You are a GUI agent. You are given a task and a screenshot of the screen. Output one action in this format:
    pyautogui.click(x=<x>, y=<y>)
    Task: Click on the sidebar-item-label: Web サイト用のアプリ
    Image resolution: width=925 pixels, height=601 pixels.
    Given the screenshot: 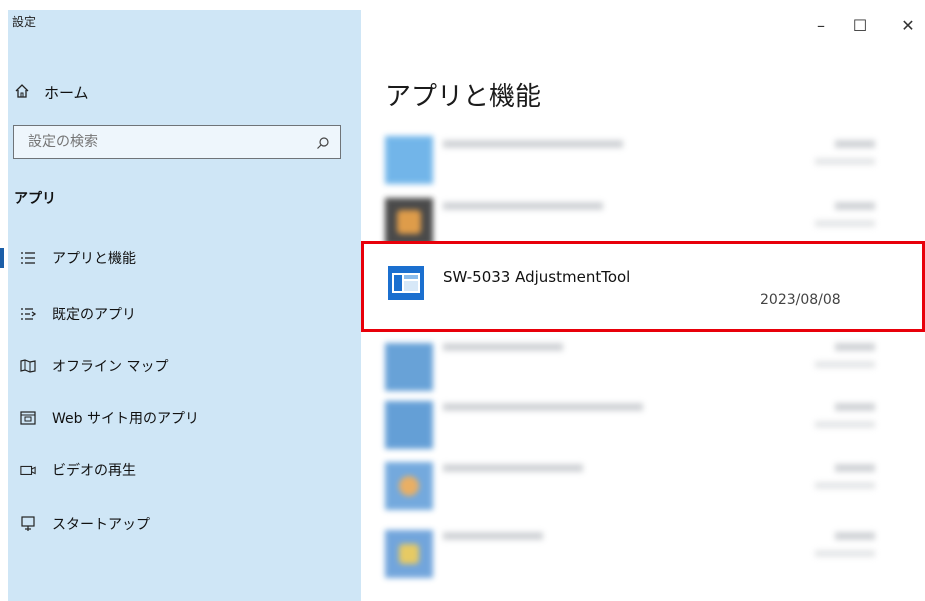 What is the action you would take?
    pyautogui.click(x=125, y=419)
    